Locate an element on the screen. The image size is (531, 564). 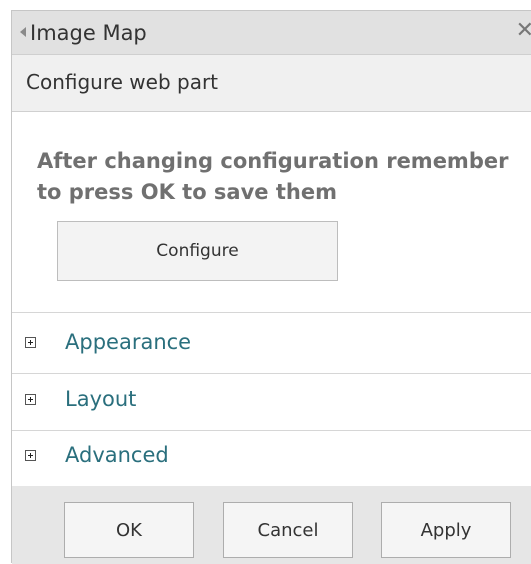
cancel-button: Cancel is located at coordinates (288, 530).